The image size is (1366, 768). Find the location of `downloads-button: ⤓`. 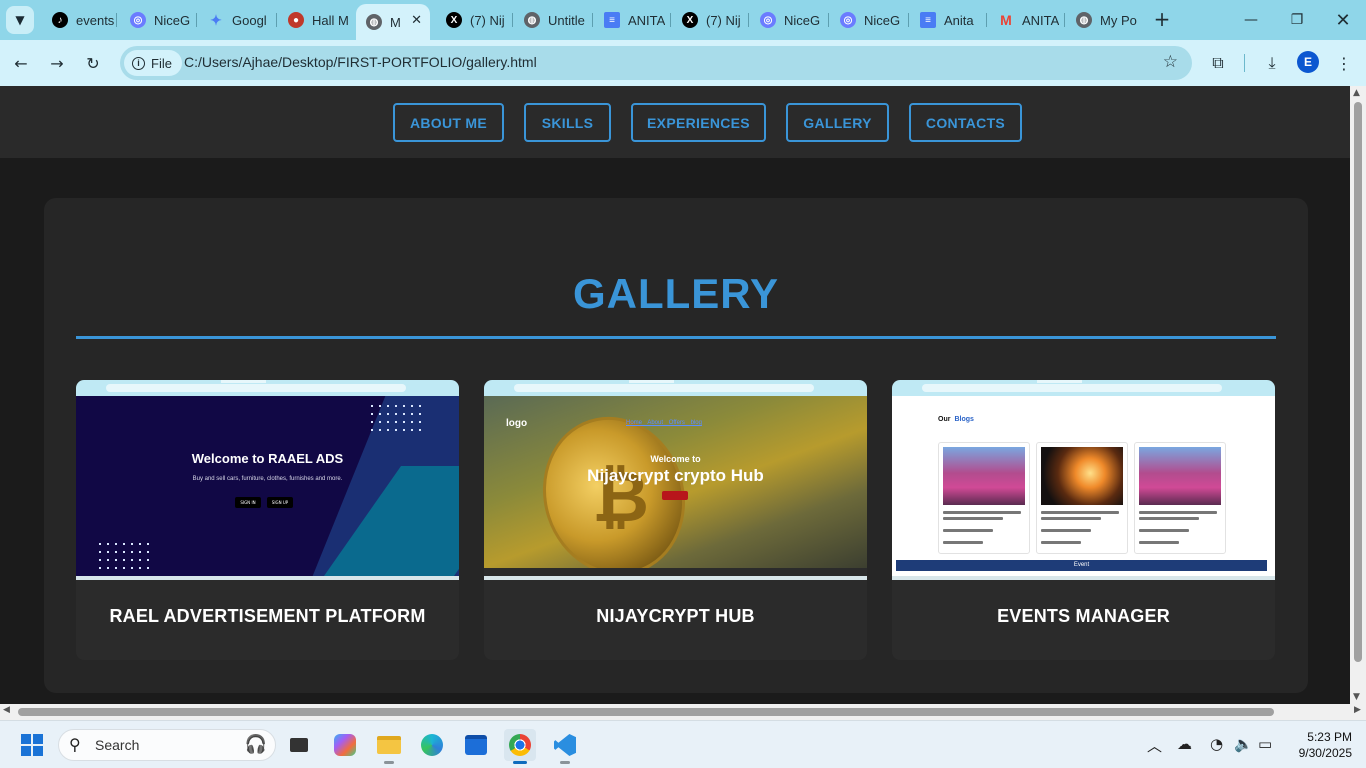

downloads-button: ⤓ is located at coordinates (1272, 63).